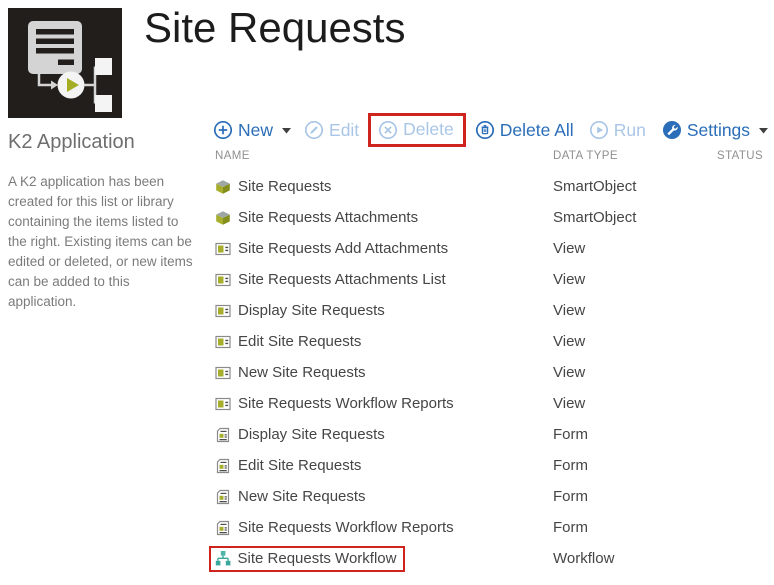 The image size is (774, 585). Describe the element at coordinates (223, 130) in the screenshot. I see `plus-circle-icon` at that location.